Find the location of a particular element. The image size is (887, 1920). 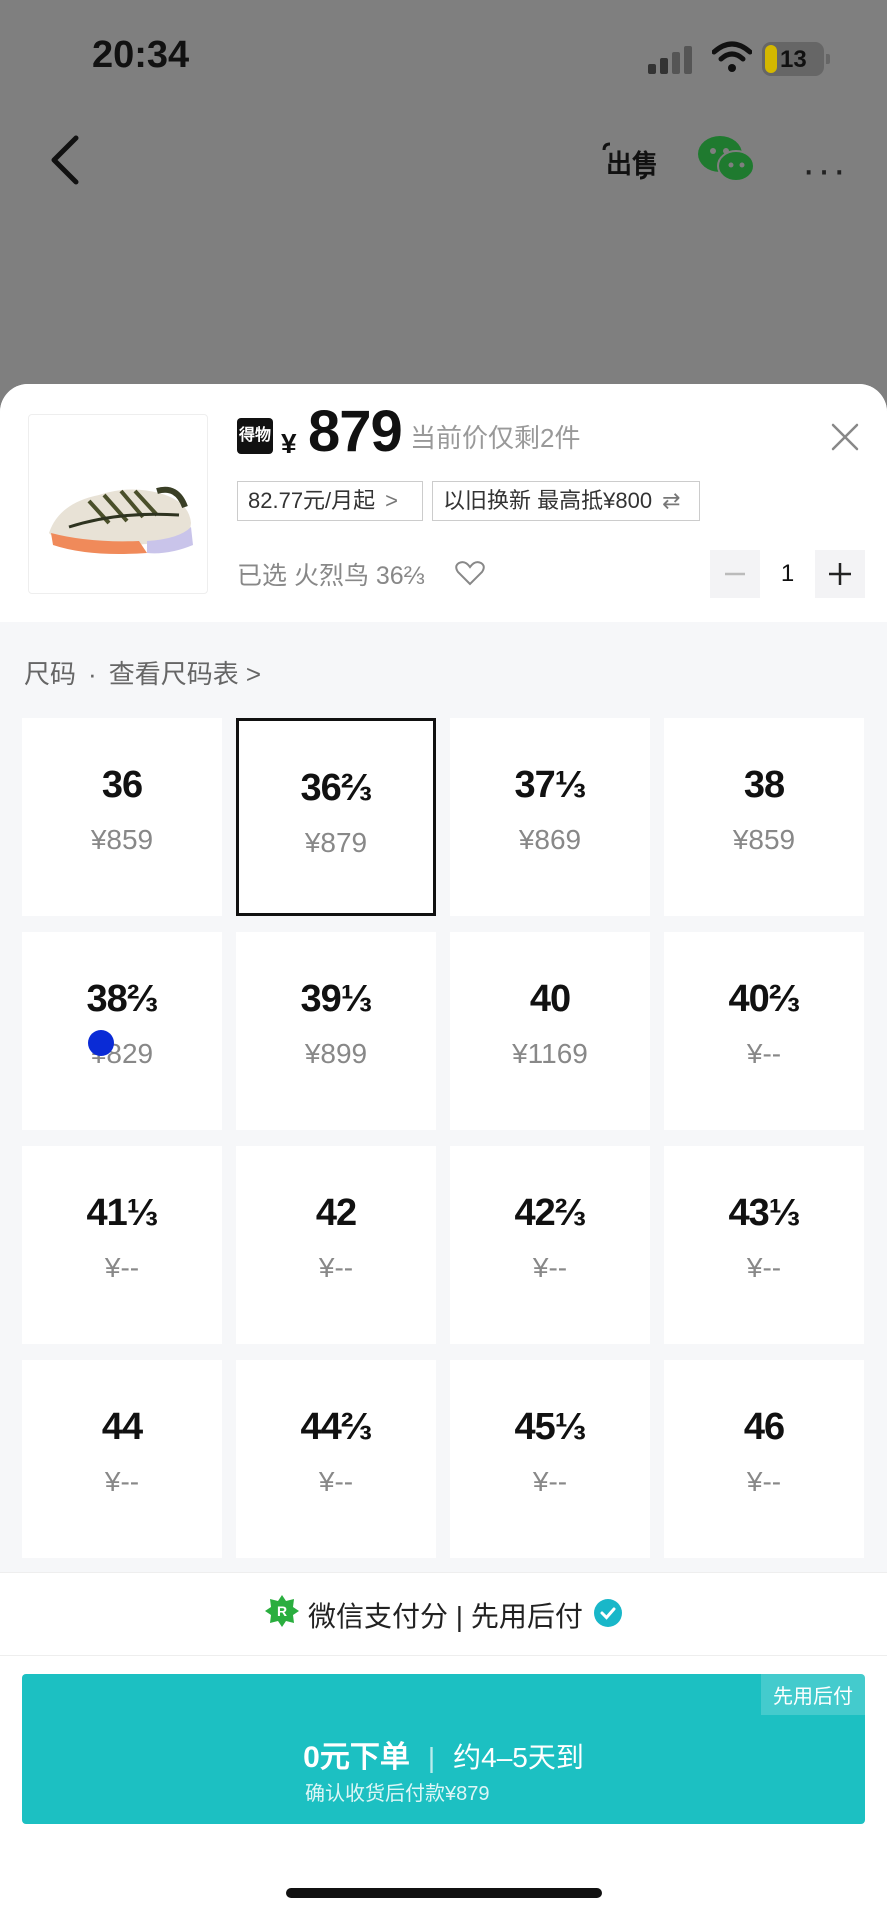

size-price: ¥869 is located at coordinates (550, 839).